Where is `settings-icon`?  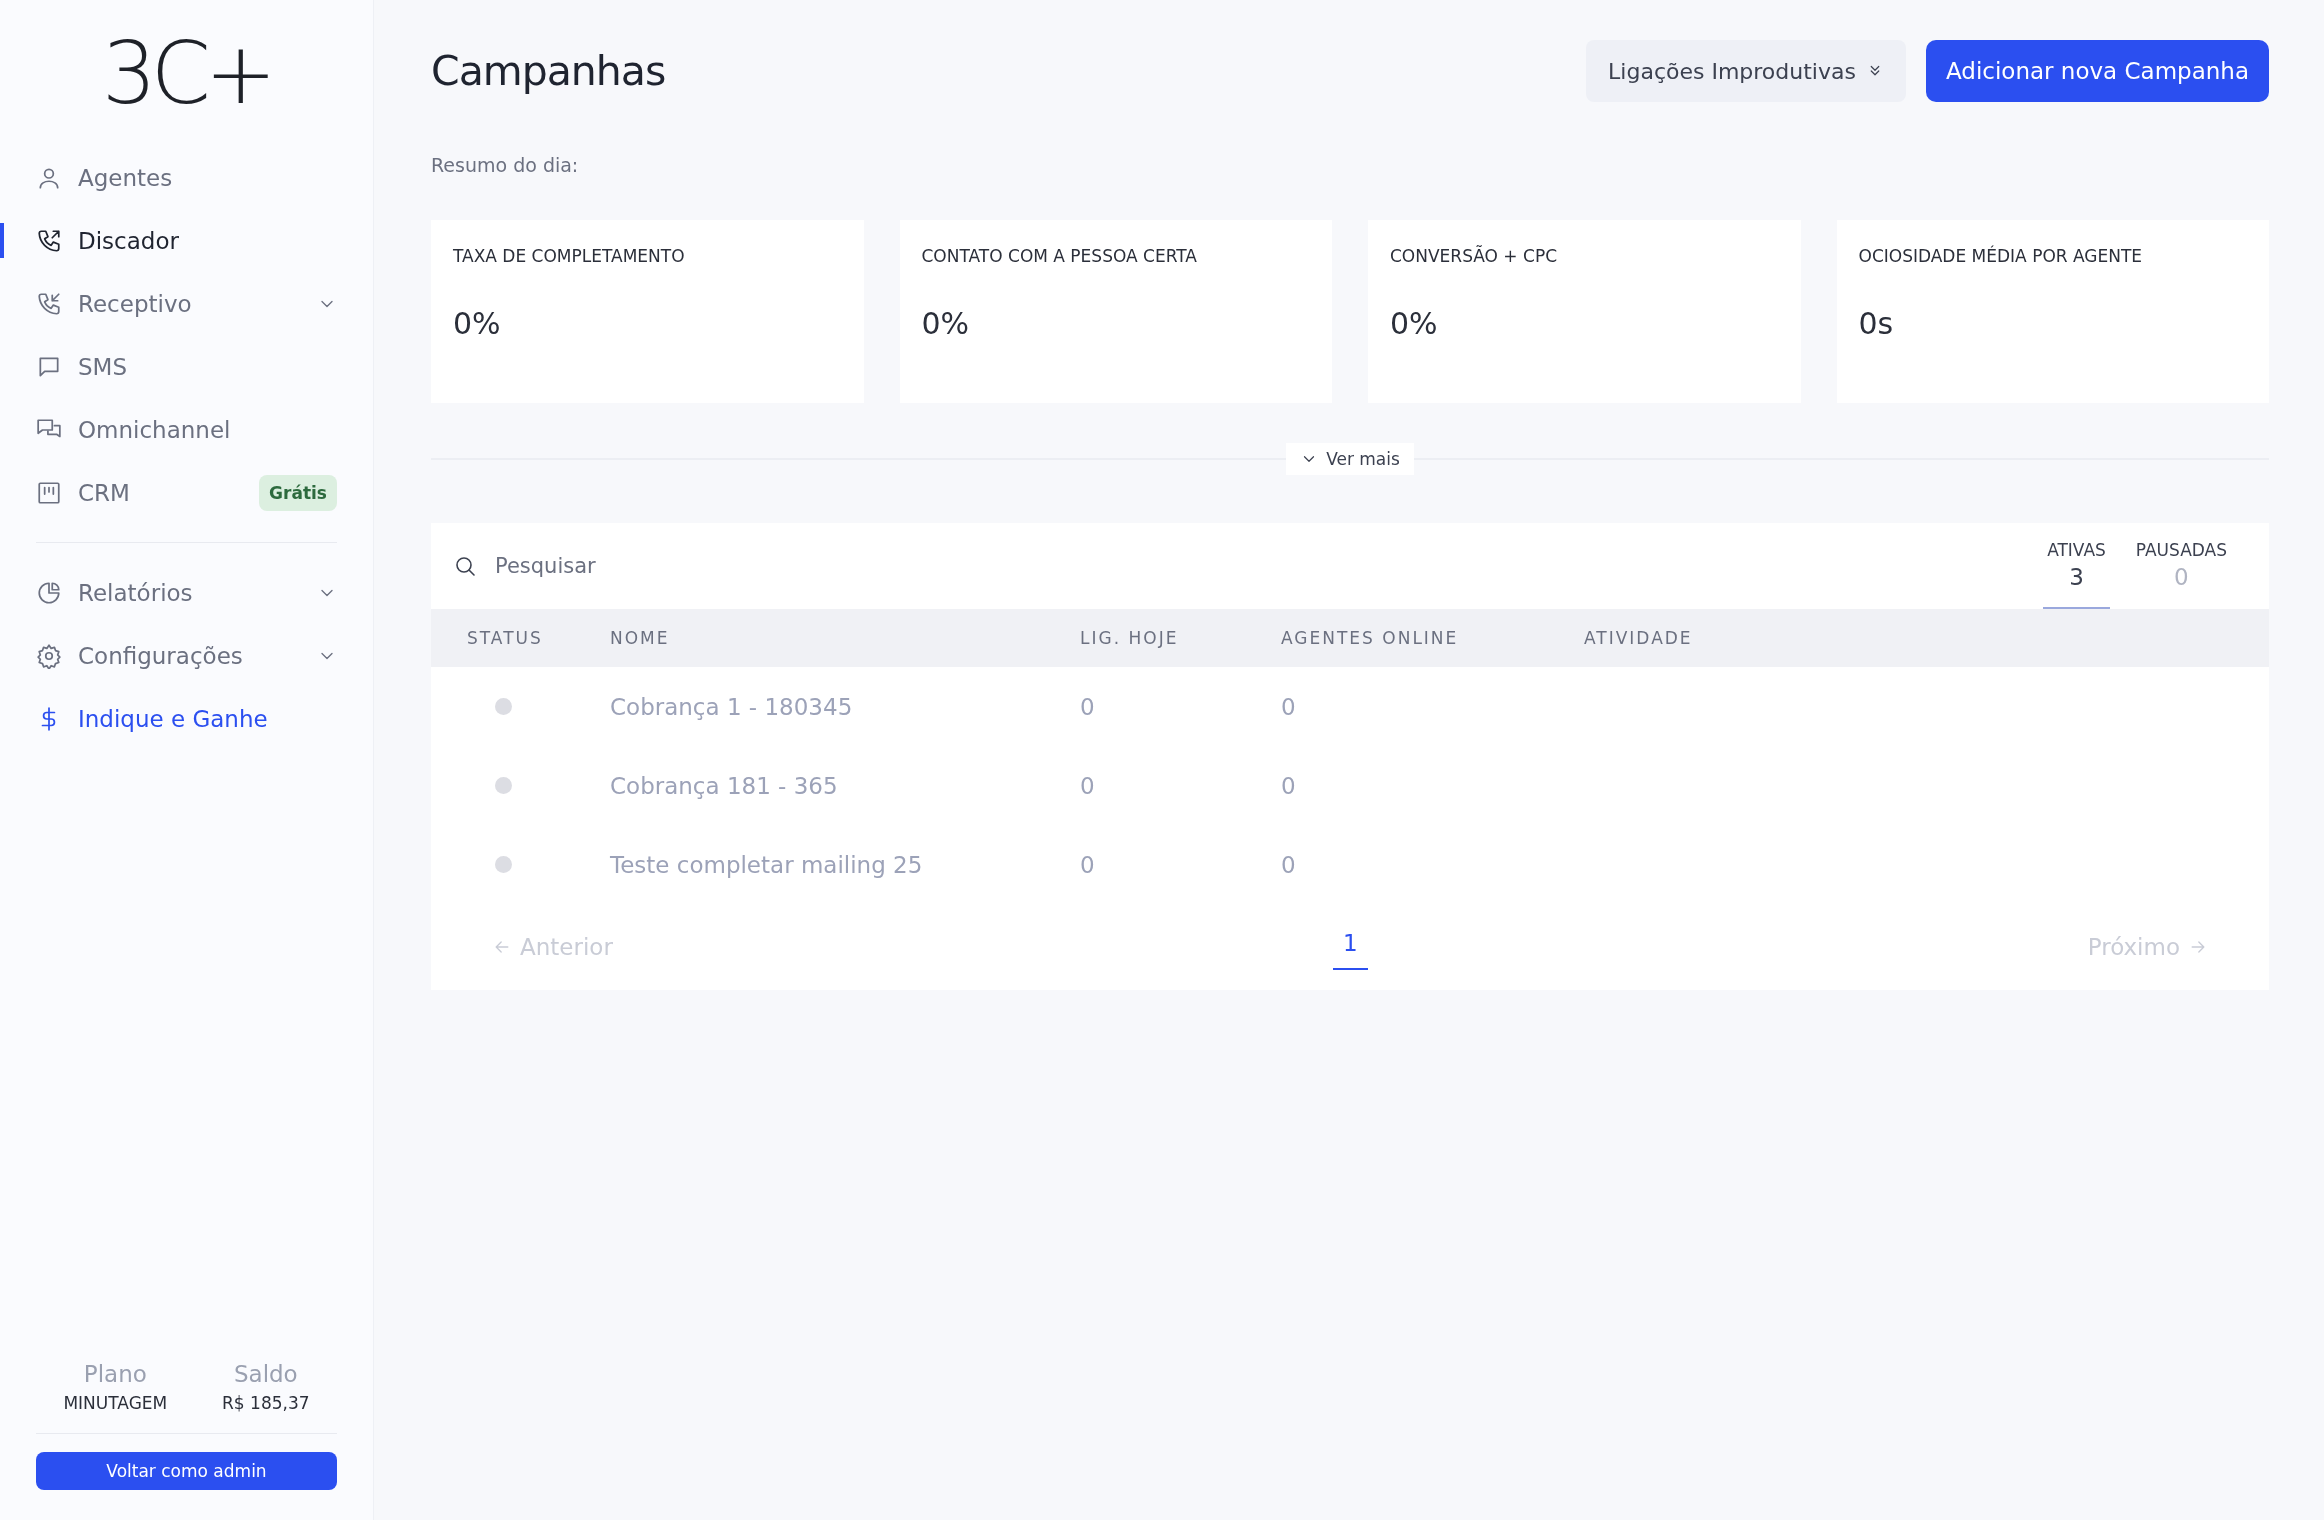
settings-icon is located at coordinates (49, 655).